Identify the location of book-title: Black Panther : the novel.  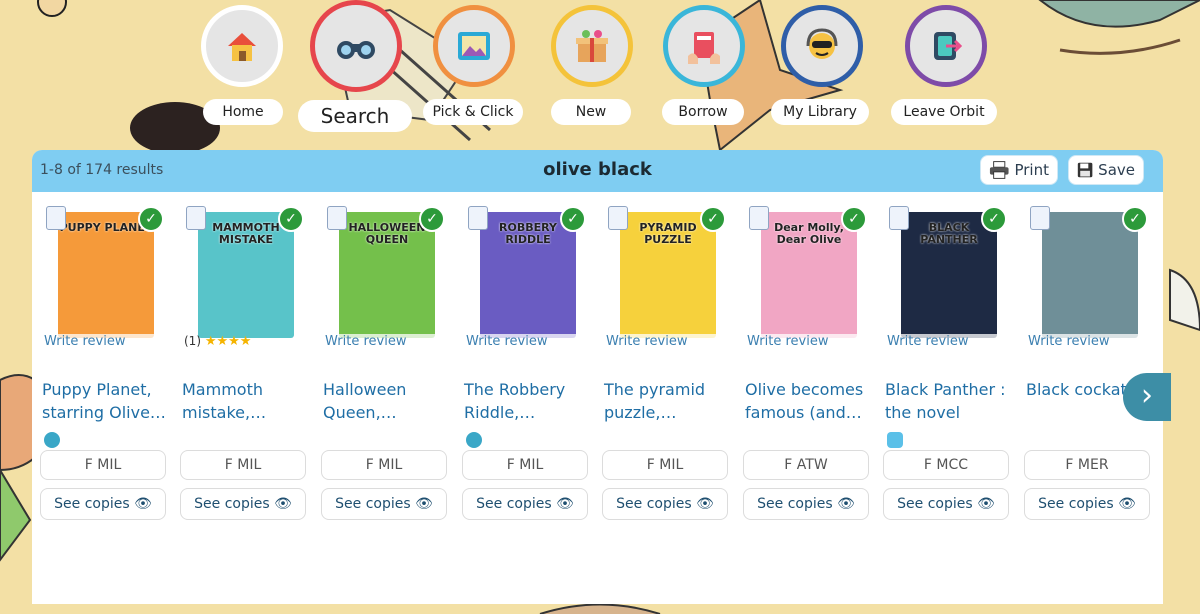
(950, 401).